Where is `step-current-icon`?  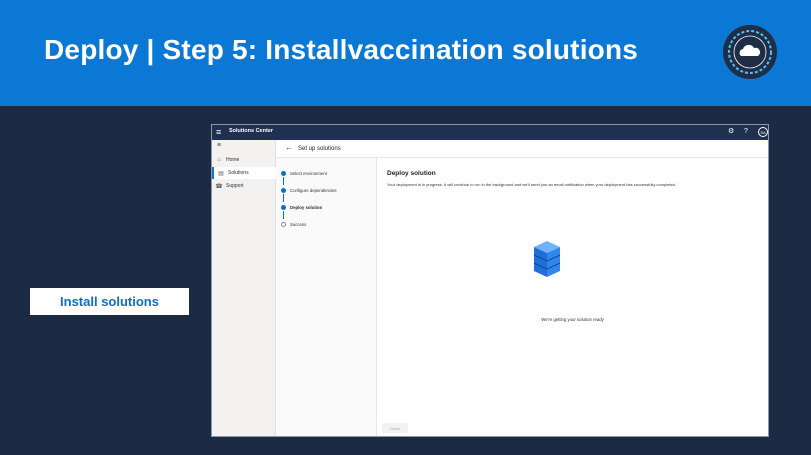 step-current-icon is located at coordinates (283, 207).